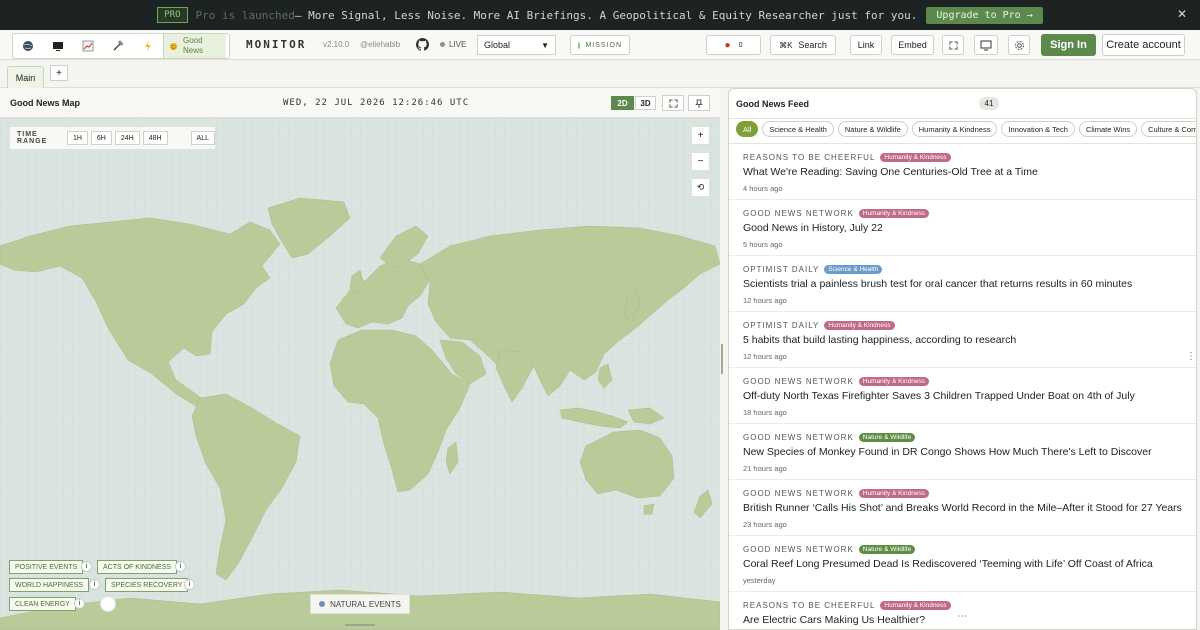  Describe the element at coordinates (516, 45) in the screenshot. I see `region-select: Global ▼` at that location.